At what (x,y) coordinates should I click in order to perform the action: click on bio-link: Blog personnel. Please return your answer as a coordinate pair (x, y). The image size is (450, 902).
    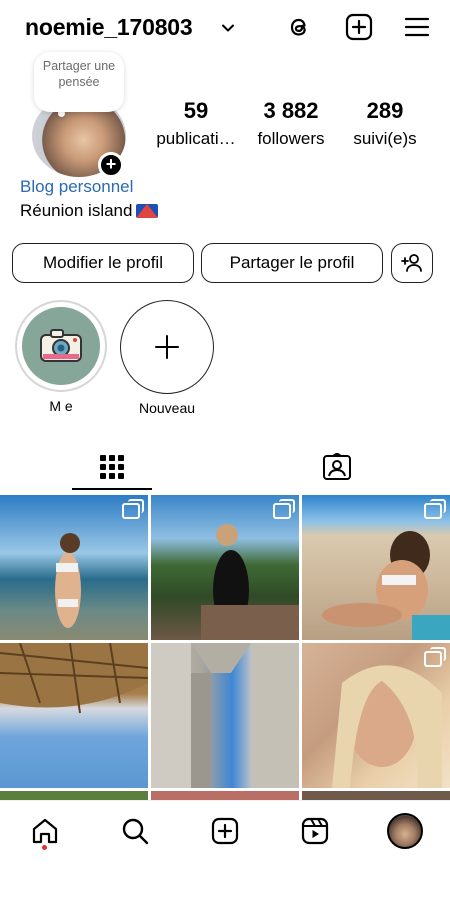
    Looking at the image, I should click on (76, 187).